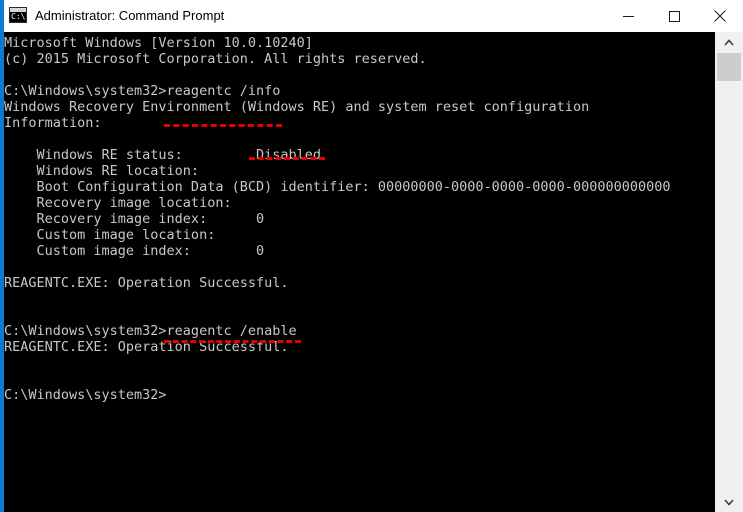  Describe the element at coordinates (142, 91) in the screenshot. I see `console-line: C:\Windows\system32>reagentc /info` at that location.